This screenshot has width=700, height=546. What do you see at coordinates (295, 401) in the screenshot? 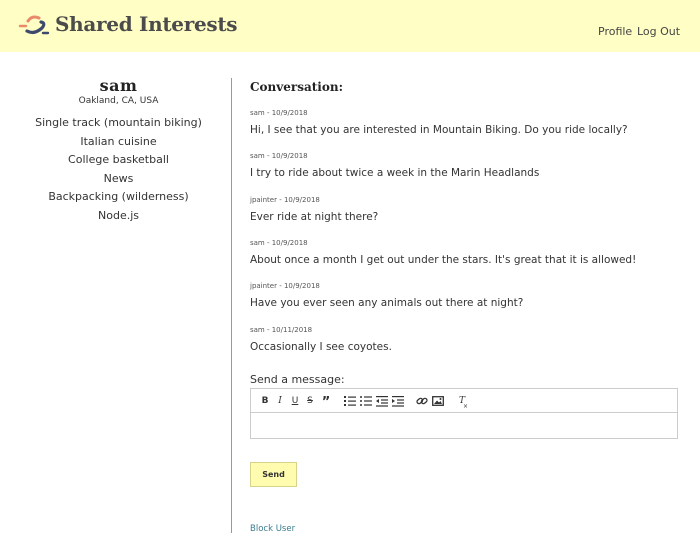
I see `underline-icon: U` at bounding box center [295, 401].